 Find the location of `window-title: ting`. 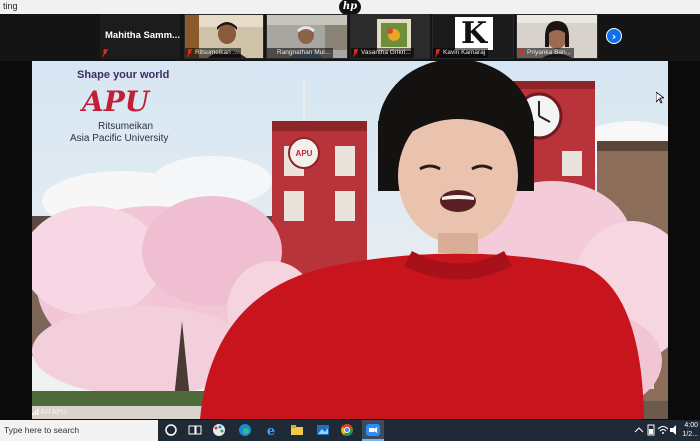

window-title: ting is located at coordinates (10, 6).